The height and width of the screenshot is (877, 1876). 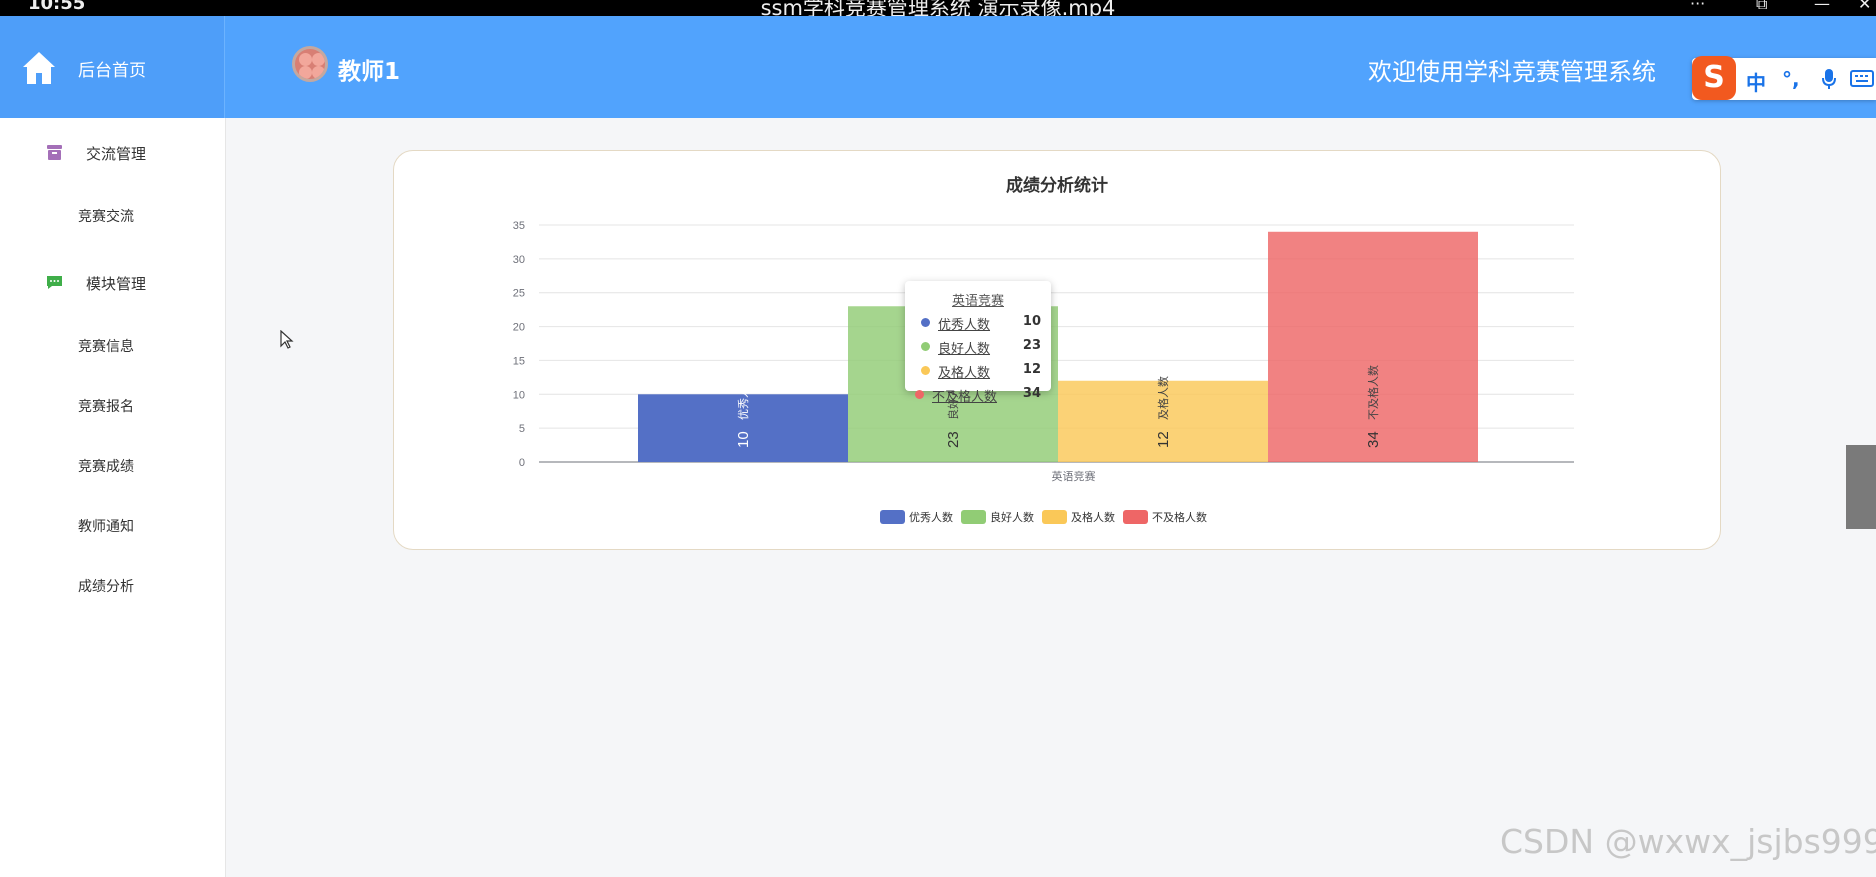 What do you see at coordinates (1756, 81) in the screenshot?
I see `ime-mode: 中` at bounding box center [1756, 81].